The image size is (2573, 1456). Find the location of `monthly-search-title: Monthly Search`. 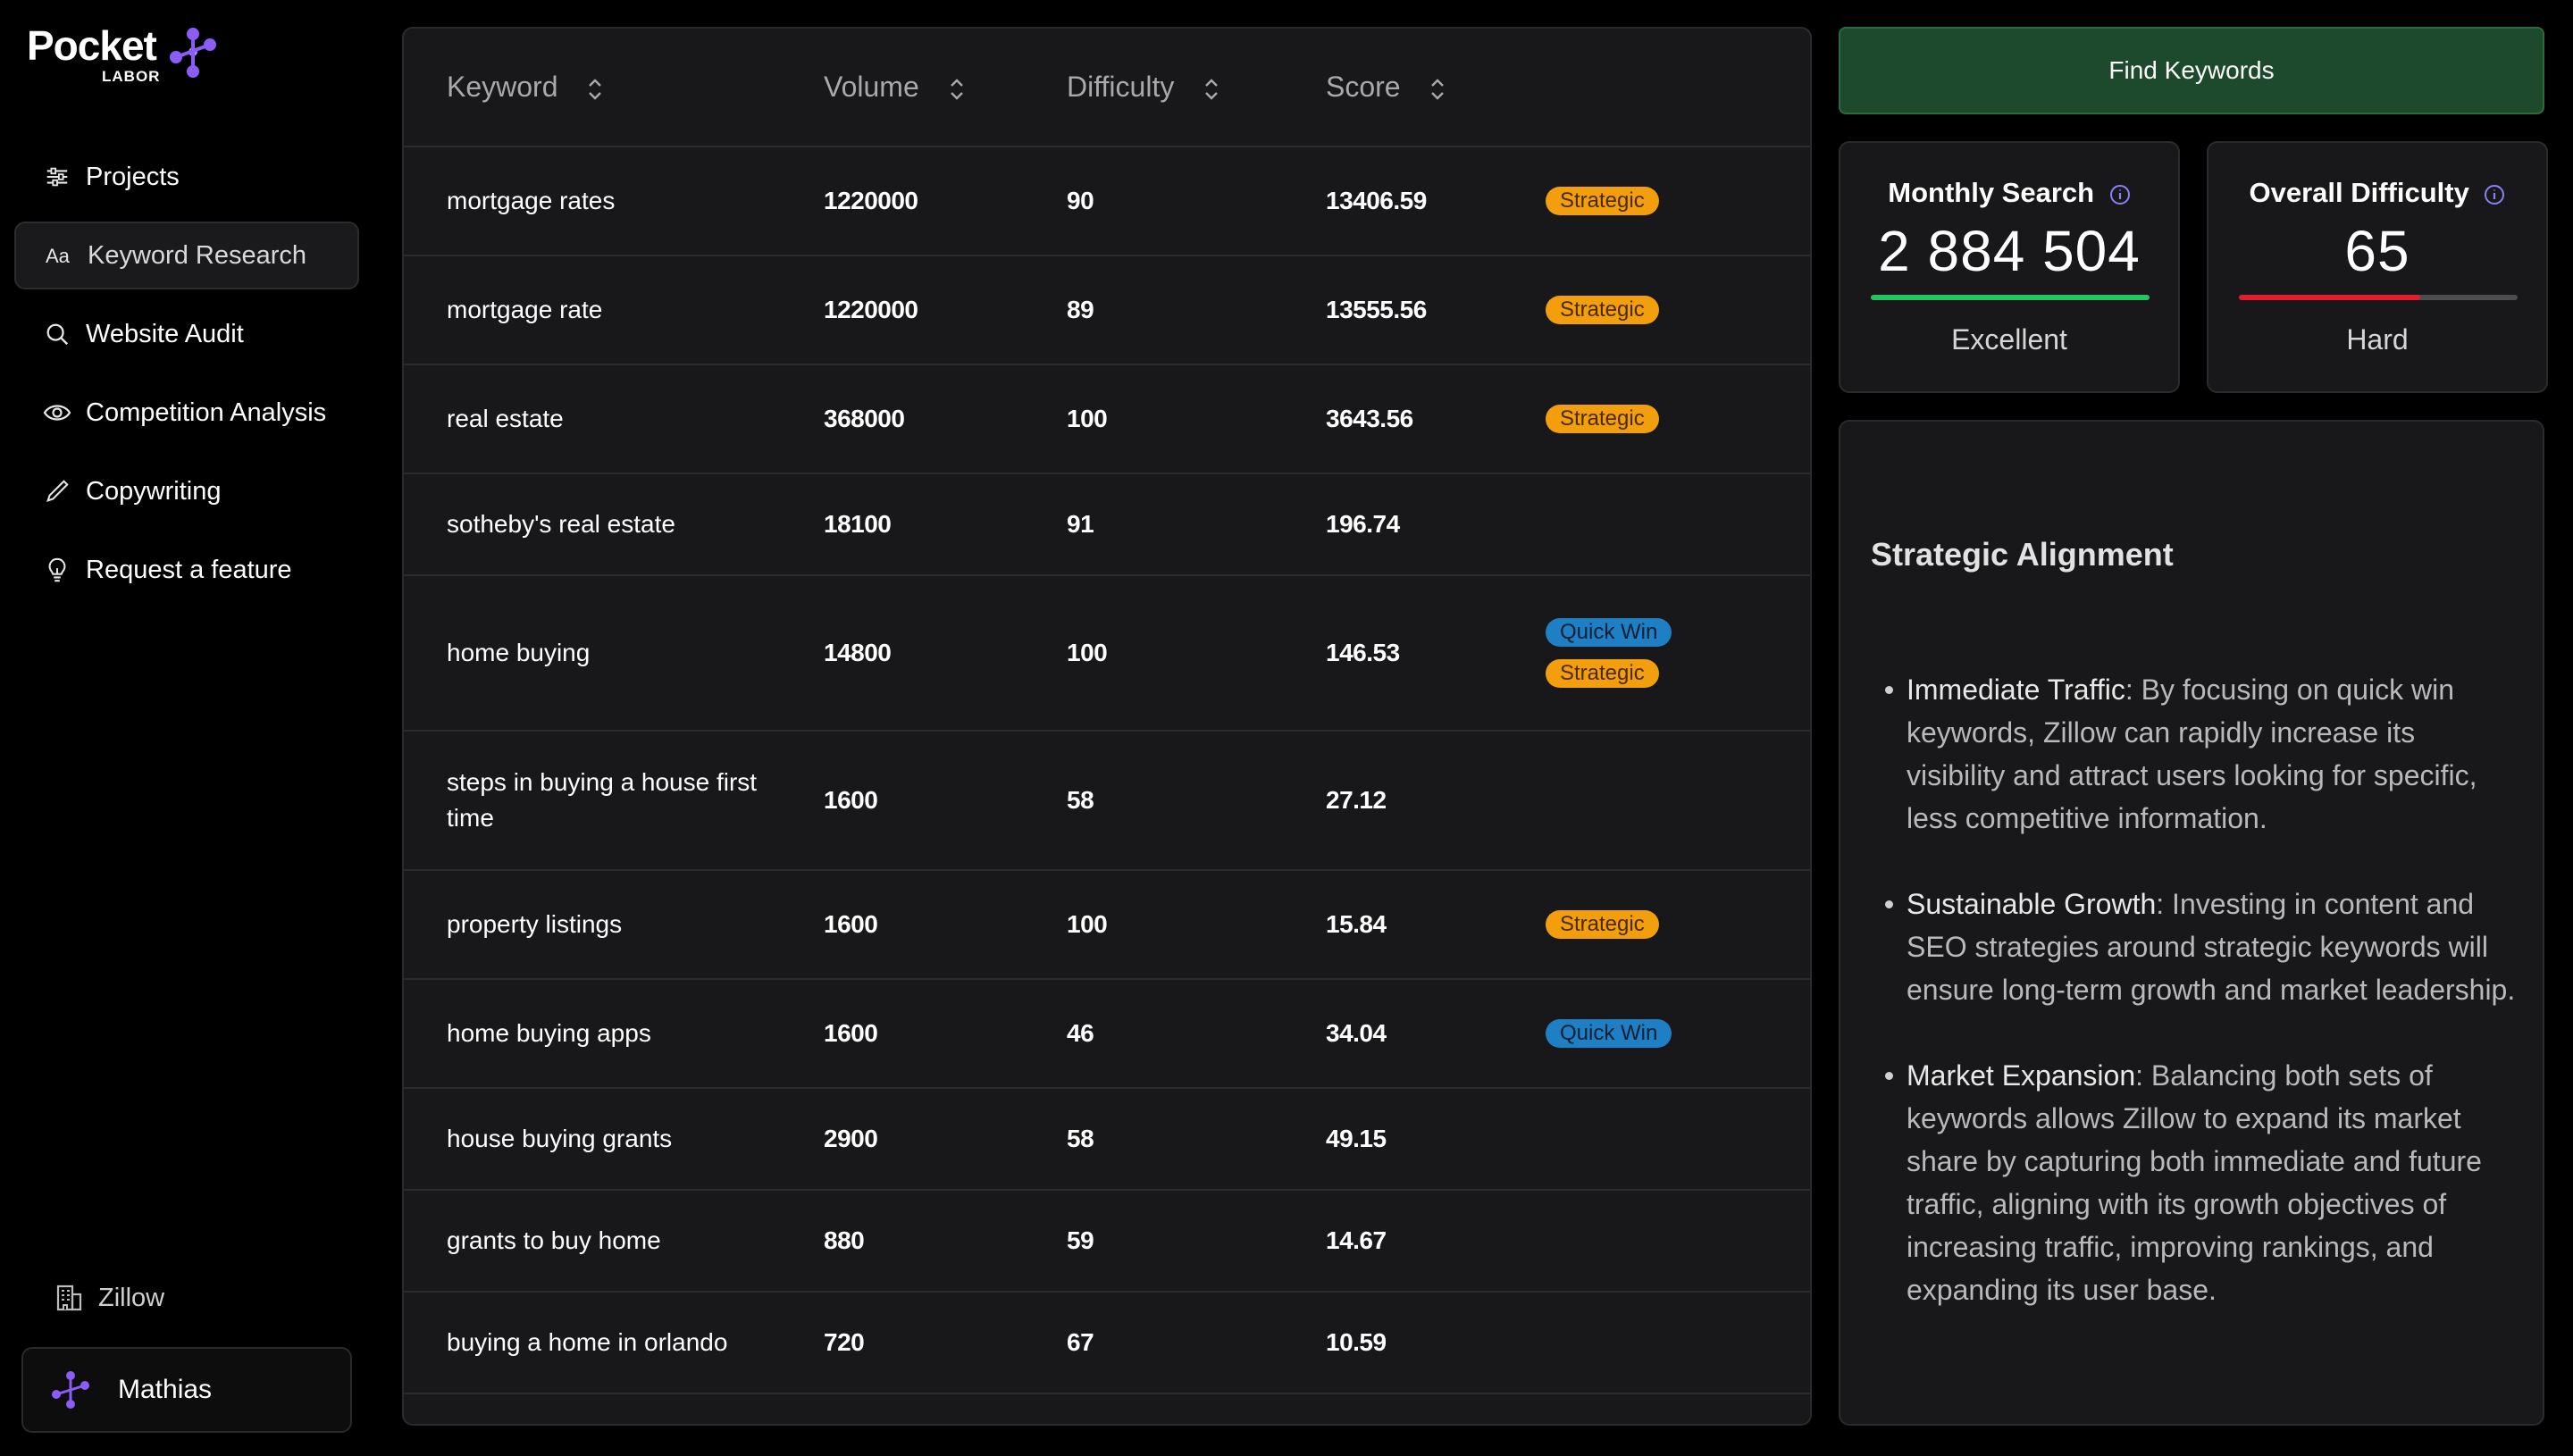

monthly-search-title: Monthly Search is located at coordinates (1991, 192).